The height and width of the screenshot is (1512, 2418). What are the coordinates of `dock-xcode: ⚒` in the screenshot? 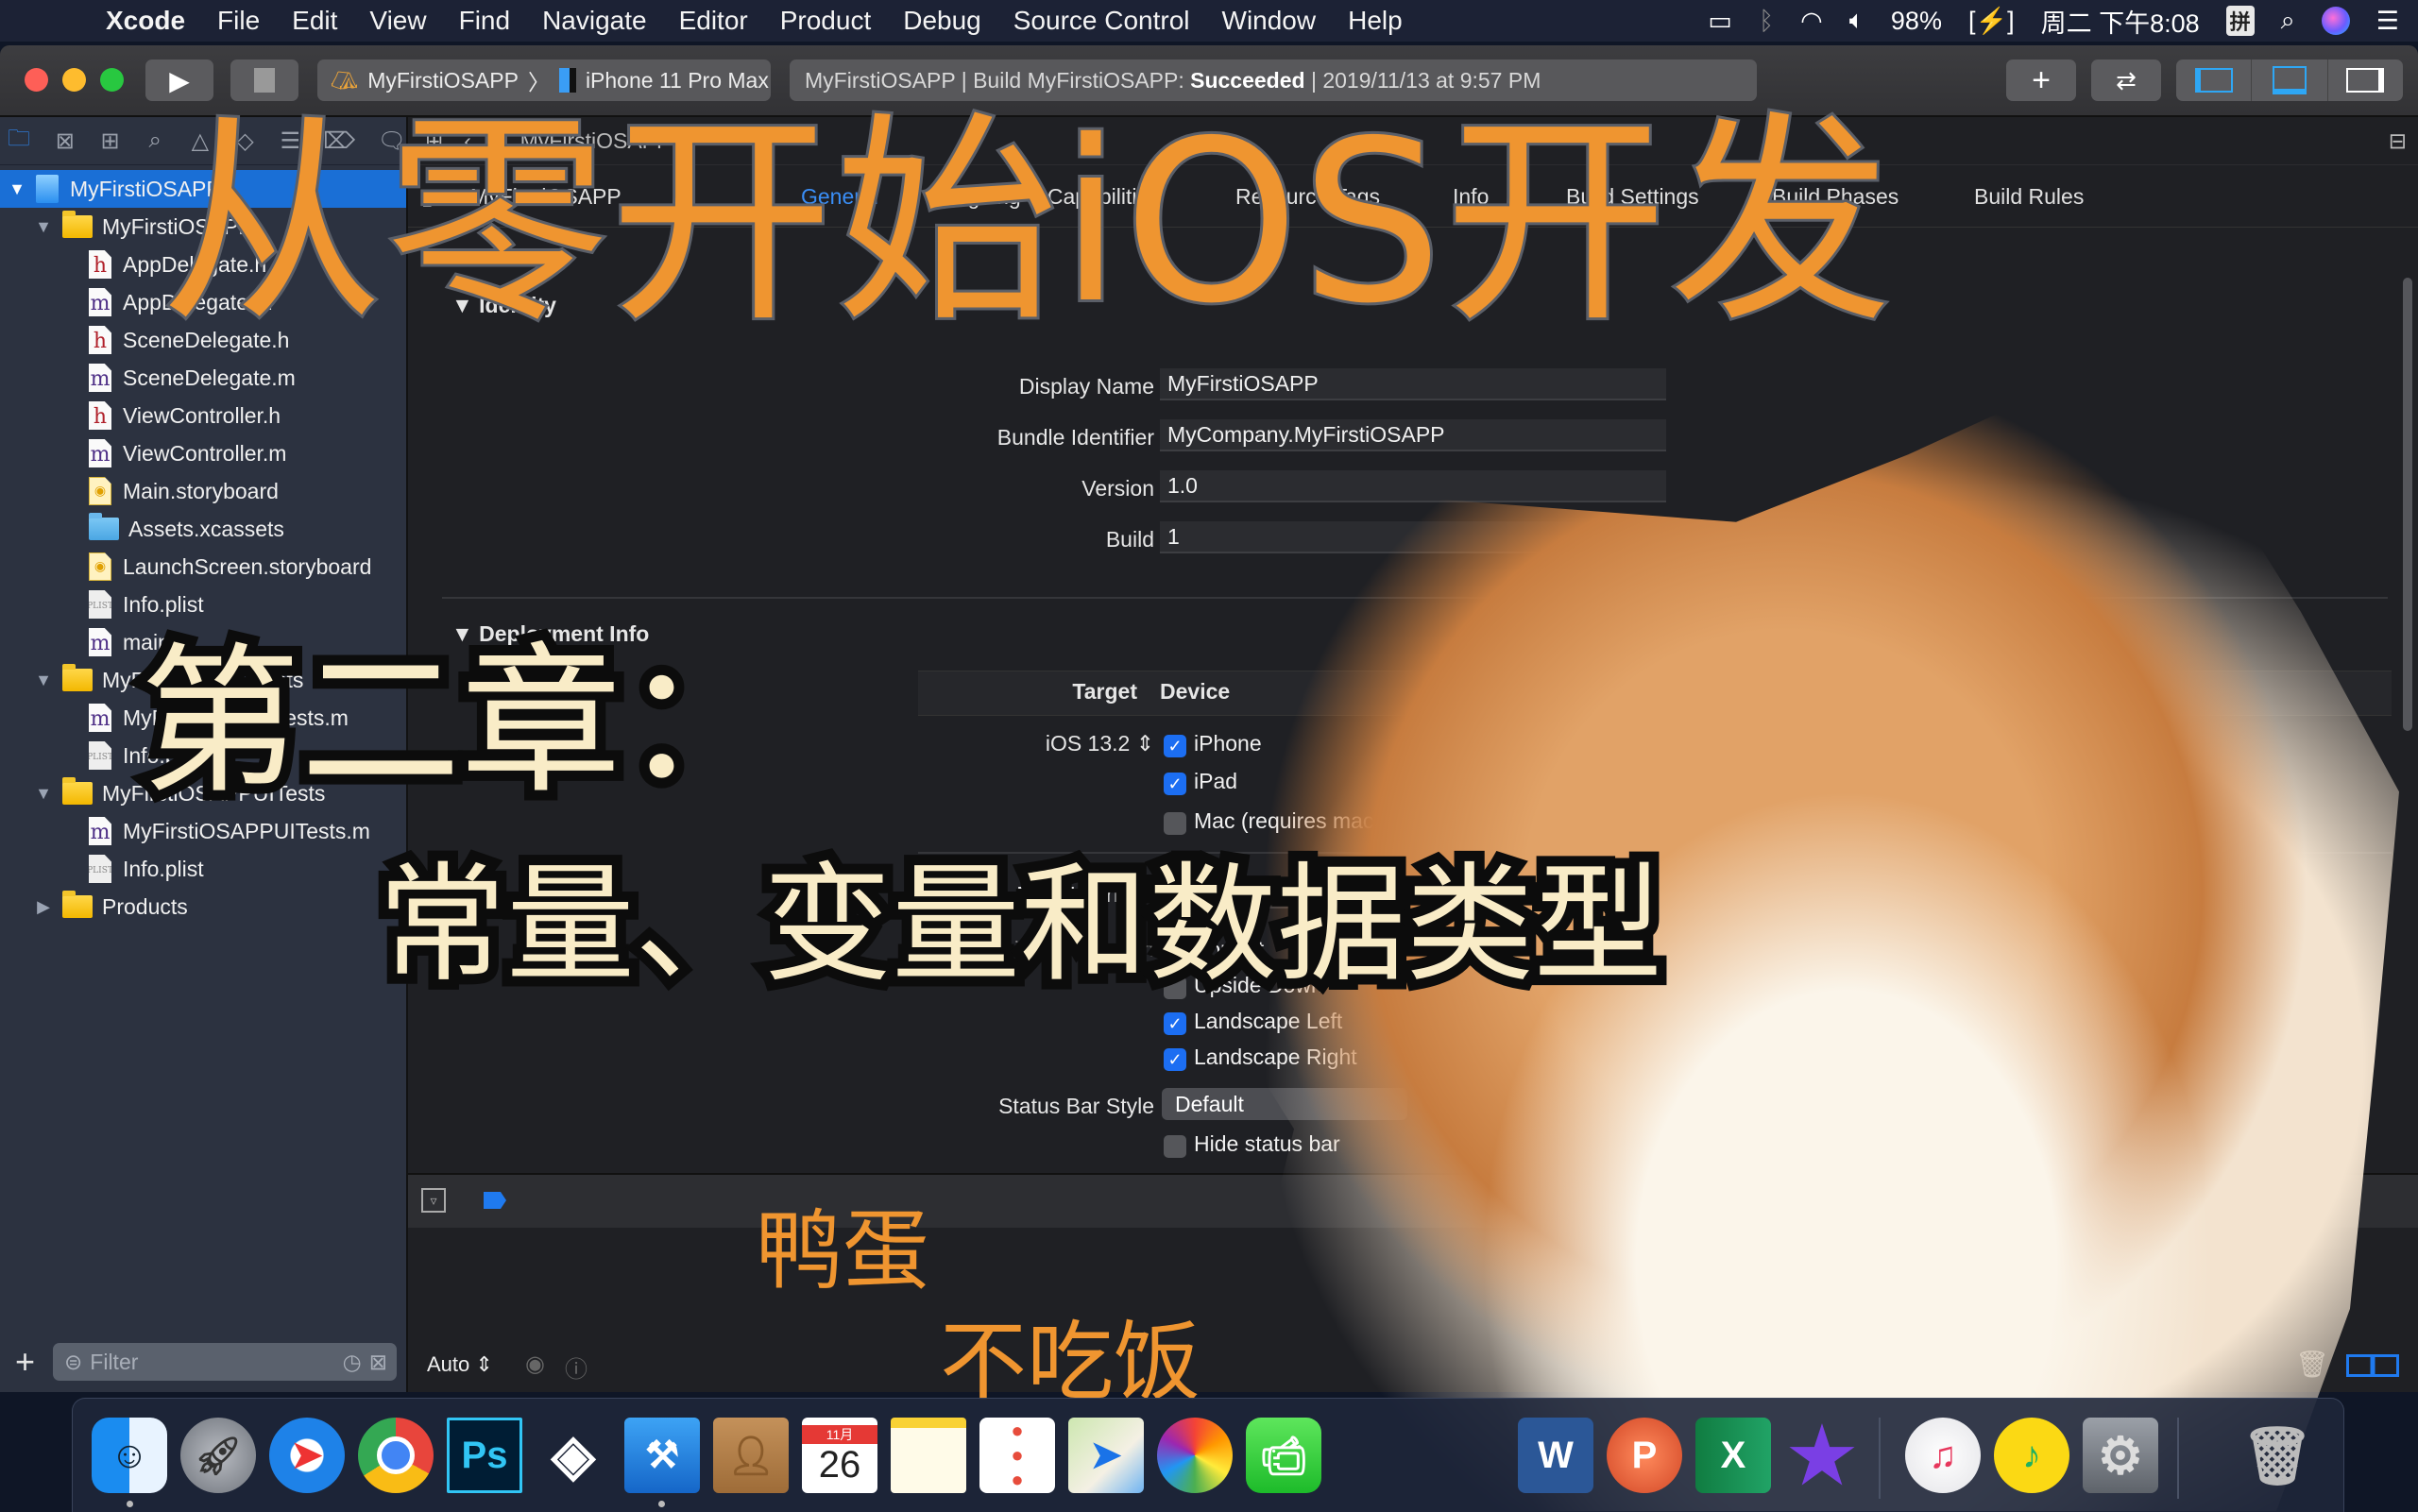 It's located at (662, 1455).